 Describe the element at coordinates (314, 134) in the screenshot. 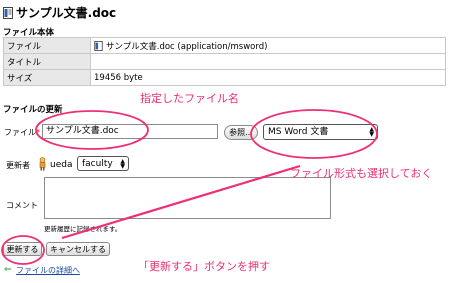

I see `format-highlight-ellipse` at that location.